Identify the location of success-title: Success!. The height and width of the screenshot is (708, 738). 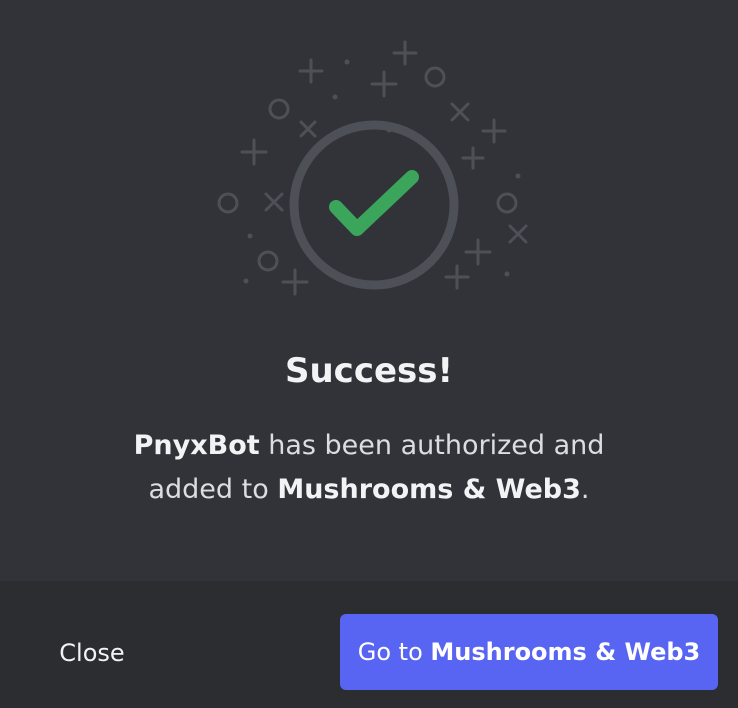
(369, 371).